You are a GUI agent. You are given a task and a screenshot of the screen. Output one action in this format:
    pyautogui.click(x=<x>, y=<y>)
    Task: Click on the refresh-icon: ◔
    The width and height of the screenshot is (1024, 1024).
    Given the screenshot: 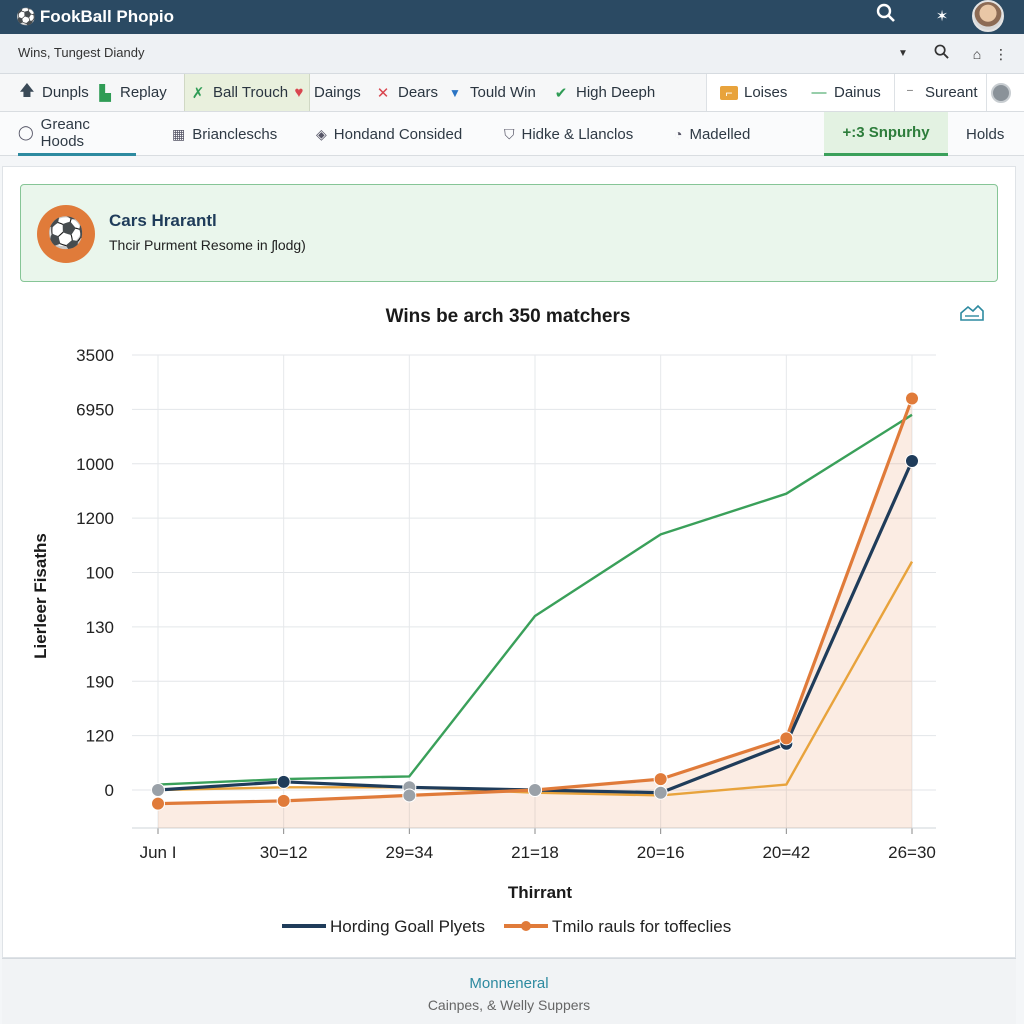 What is the action you would take?
    pyautogui.click(x=678, y=134)
    